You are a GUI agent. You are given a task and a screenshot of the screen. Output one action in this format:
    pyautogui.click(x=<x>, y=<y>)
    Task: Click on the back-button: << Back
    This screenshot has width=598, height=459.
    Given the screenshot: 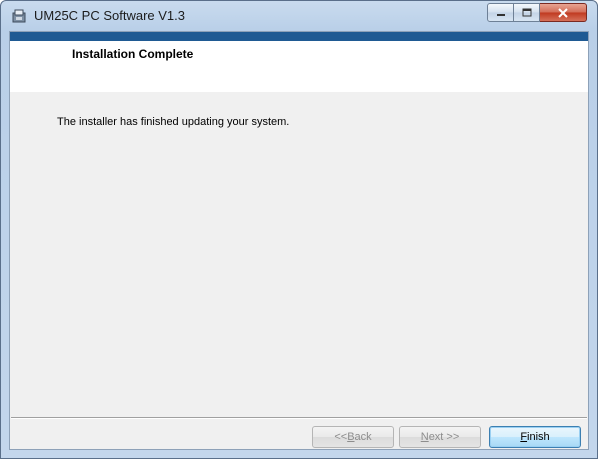 What is the action you would take?
    pyautogui.click(x=353, y=437)
    